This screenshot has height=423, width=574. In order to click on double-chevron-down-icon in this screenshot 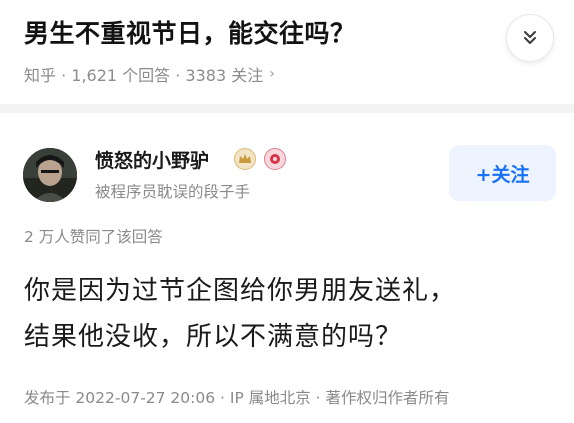, I will do `click(530, 37)`.